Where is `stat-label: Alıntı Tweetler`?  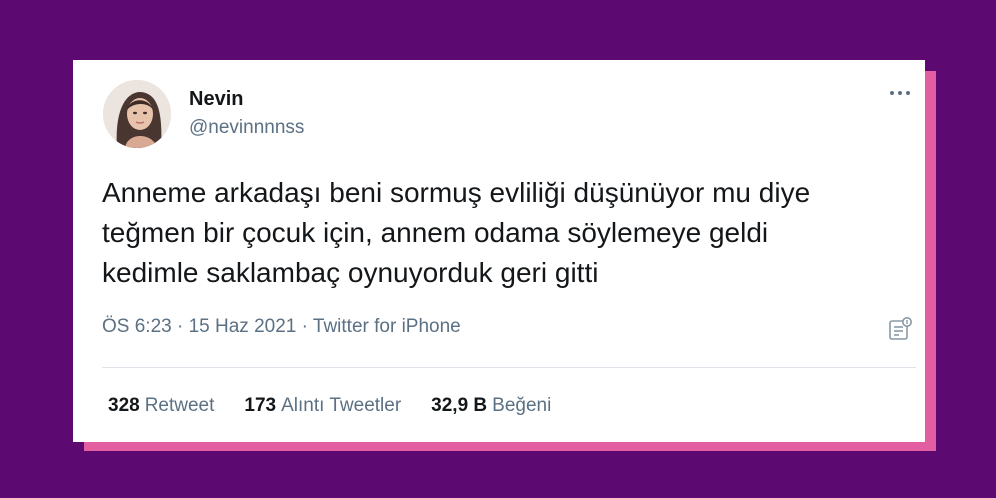
stat-label: Alıntı Tweetler is located at coordinates (341, 405).